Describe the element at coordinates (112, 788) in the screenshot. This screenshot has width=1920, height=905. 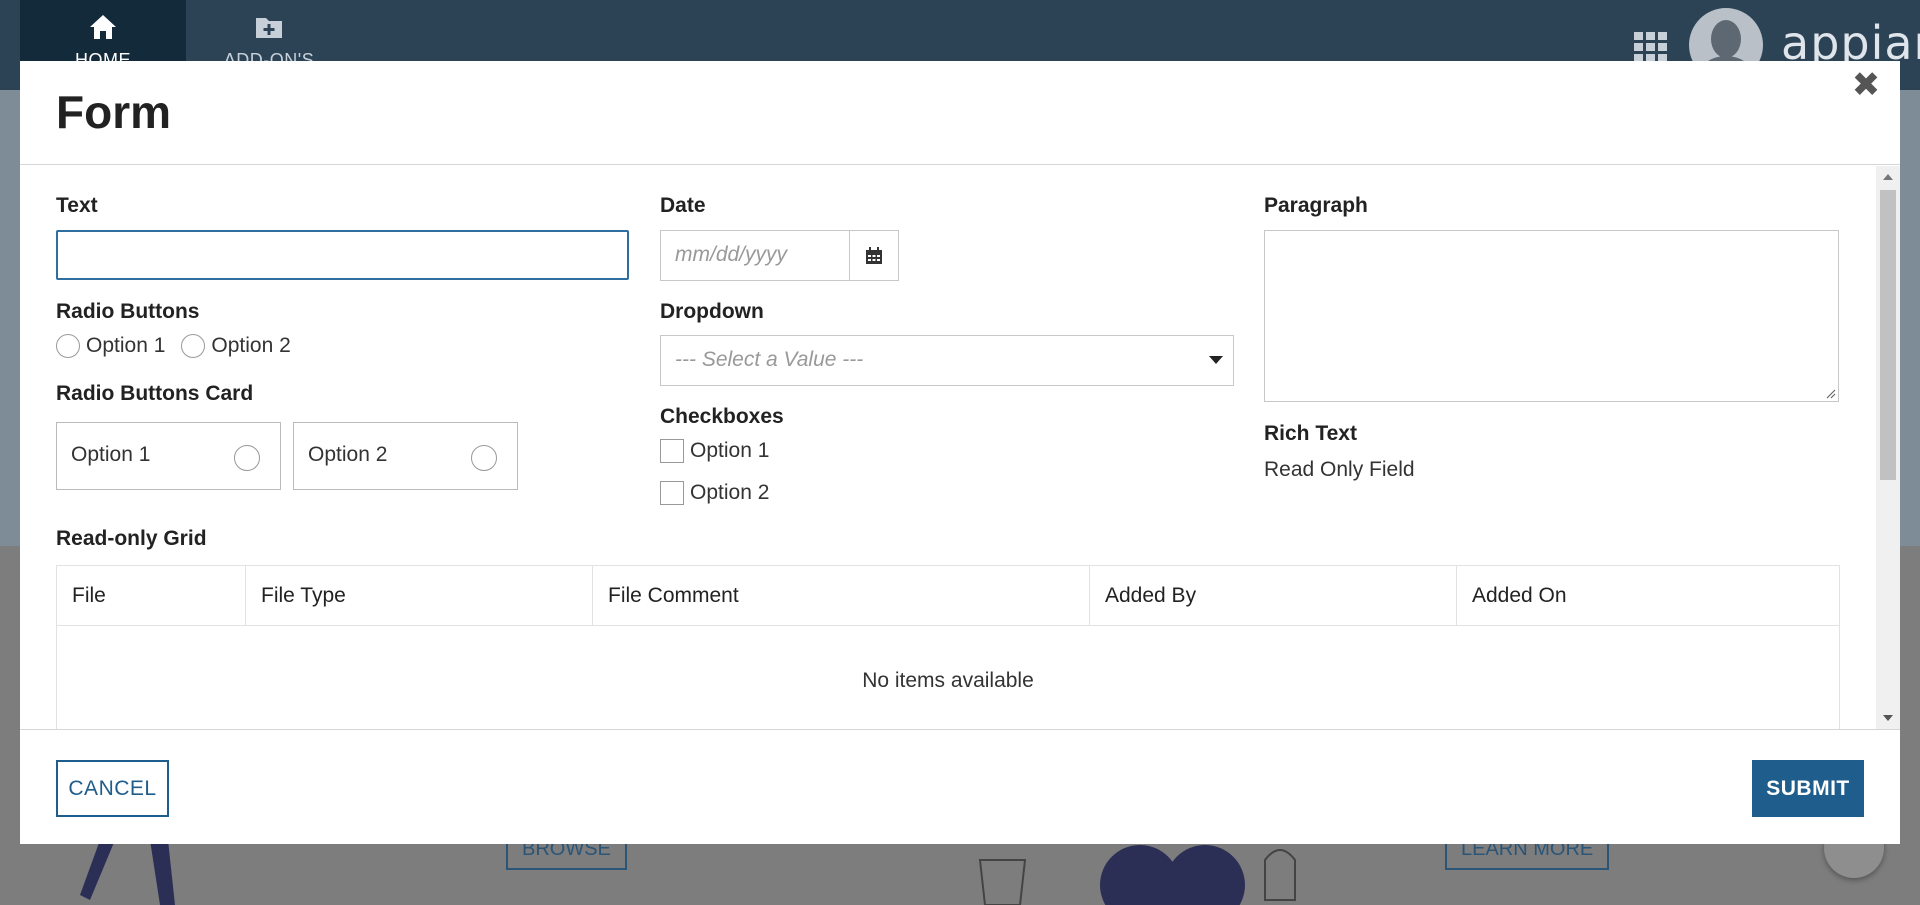
I see `cancel-button: CANCEL` at that location.